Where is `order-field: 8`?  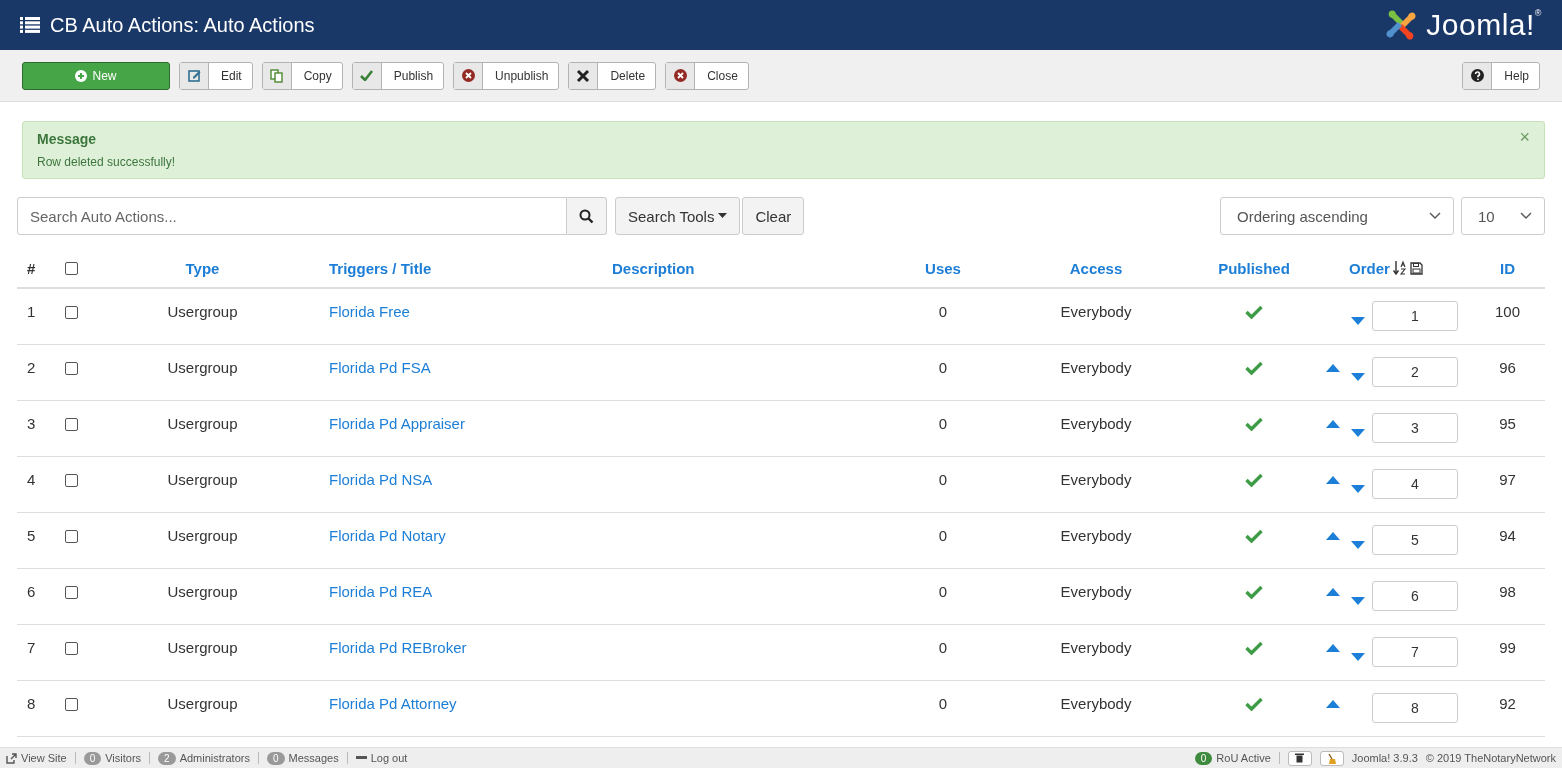 order-field: 8 is located at coordinates (1415, 708).